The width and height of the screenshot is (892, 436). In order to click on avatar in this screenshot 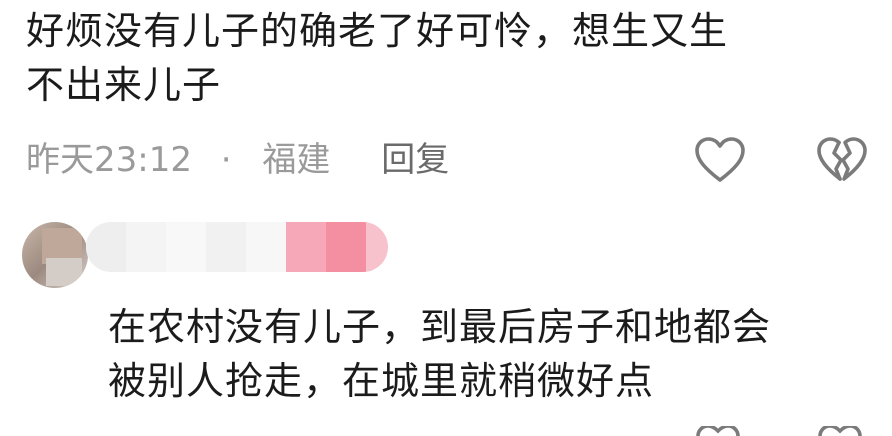, I will do `click(55, 255)`.